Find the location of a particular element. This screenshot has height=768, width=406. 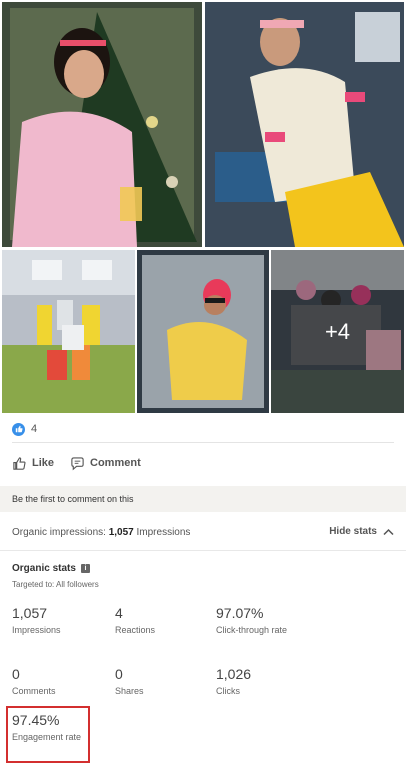

stat-value: 4 is located at coordinates (119, 613).